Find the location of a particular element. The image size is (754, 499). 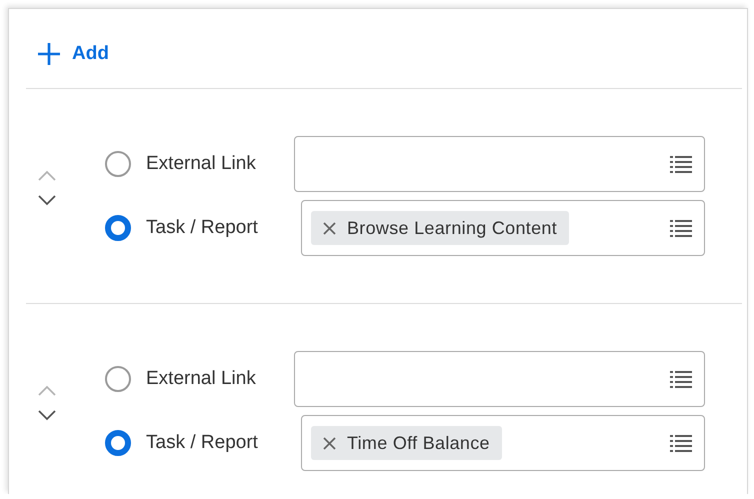

selected-tag: Time Off Balance is located at coordinates (406, 443).